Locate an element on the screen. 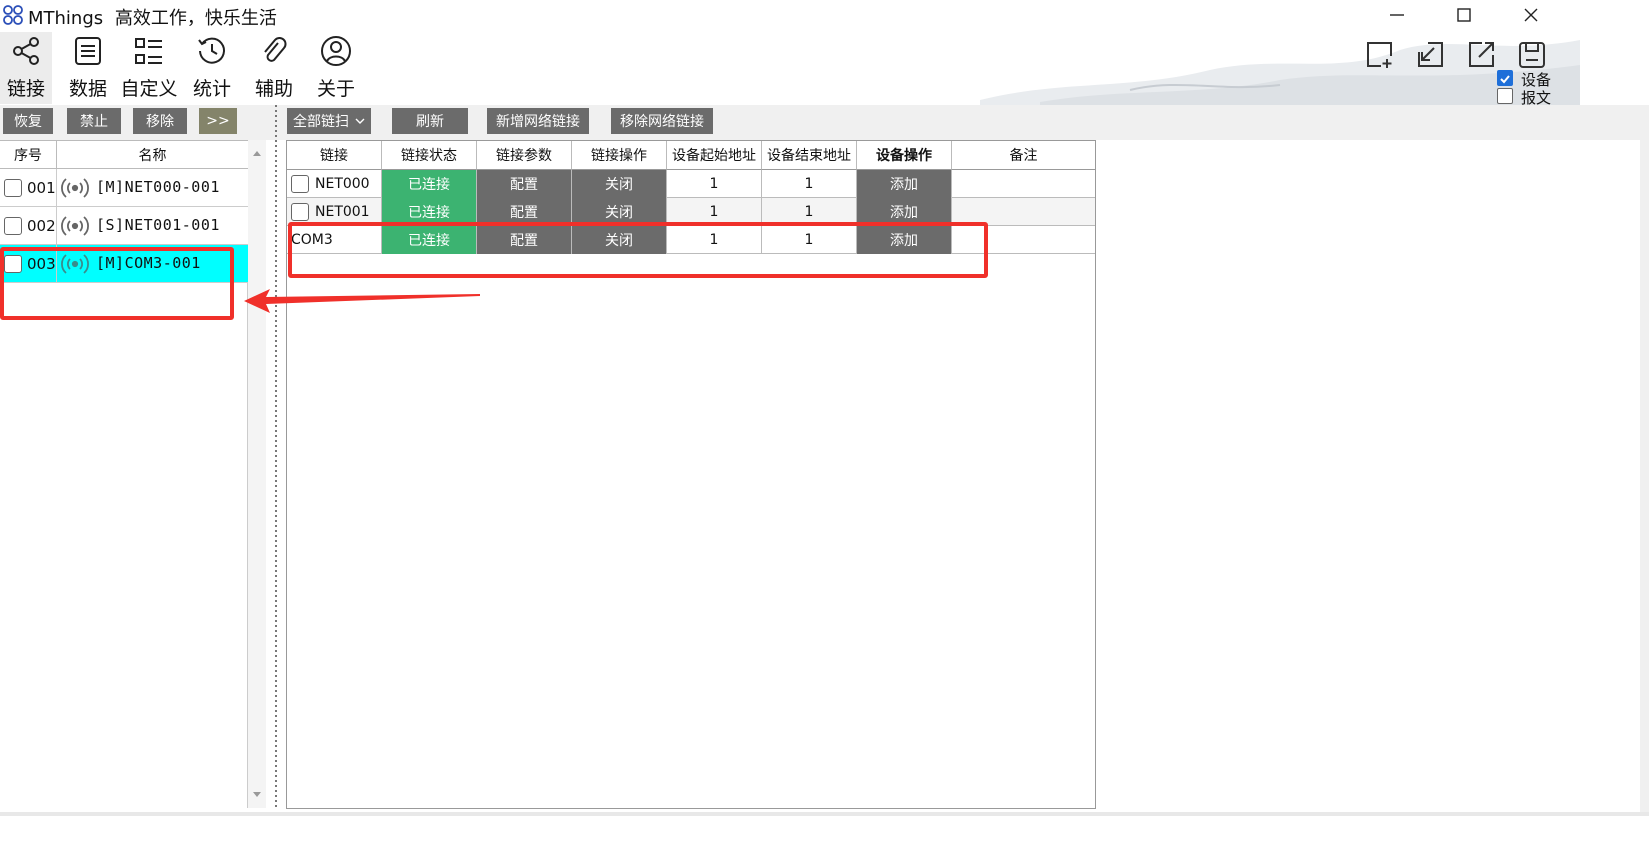 The image size is (1649, 860). import-icon is located at coordinates (1430, 54).